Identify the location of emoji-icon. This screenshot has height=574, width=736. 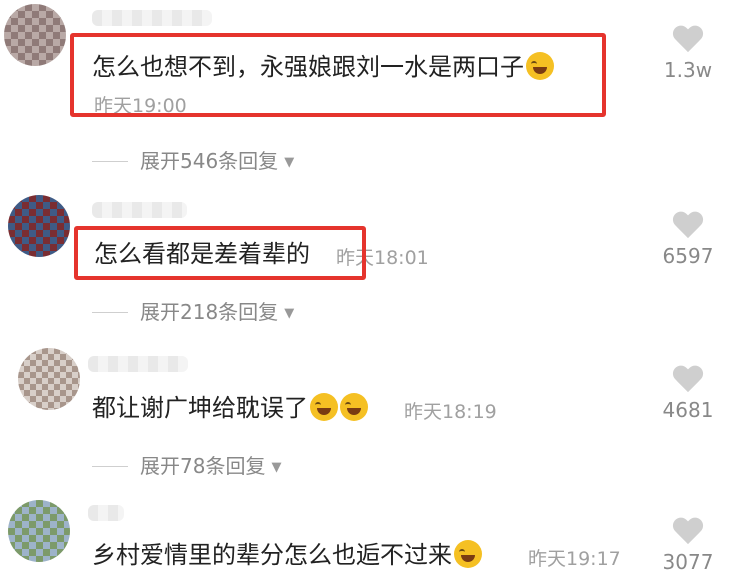
(468, 554).